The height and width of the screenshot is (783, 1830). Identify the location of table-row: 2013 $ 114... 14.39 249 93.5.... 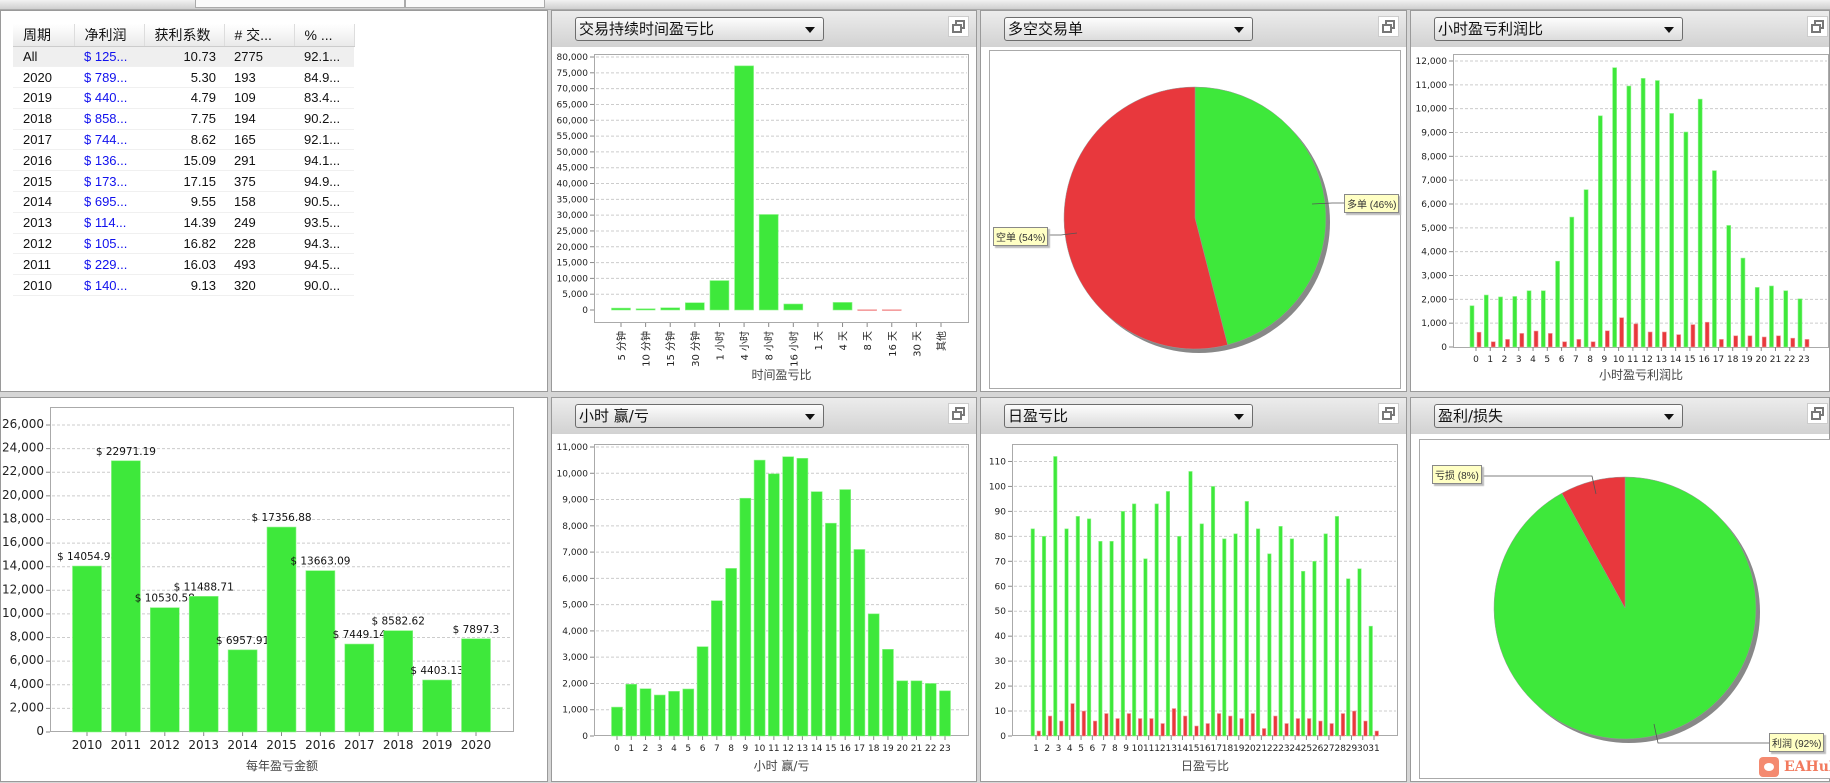
(183, 223).